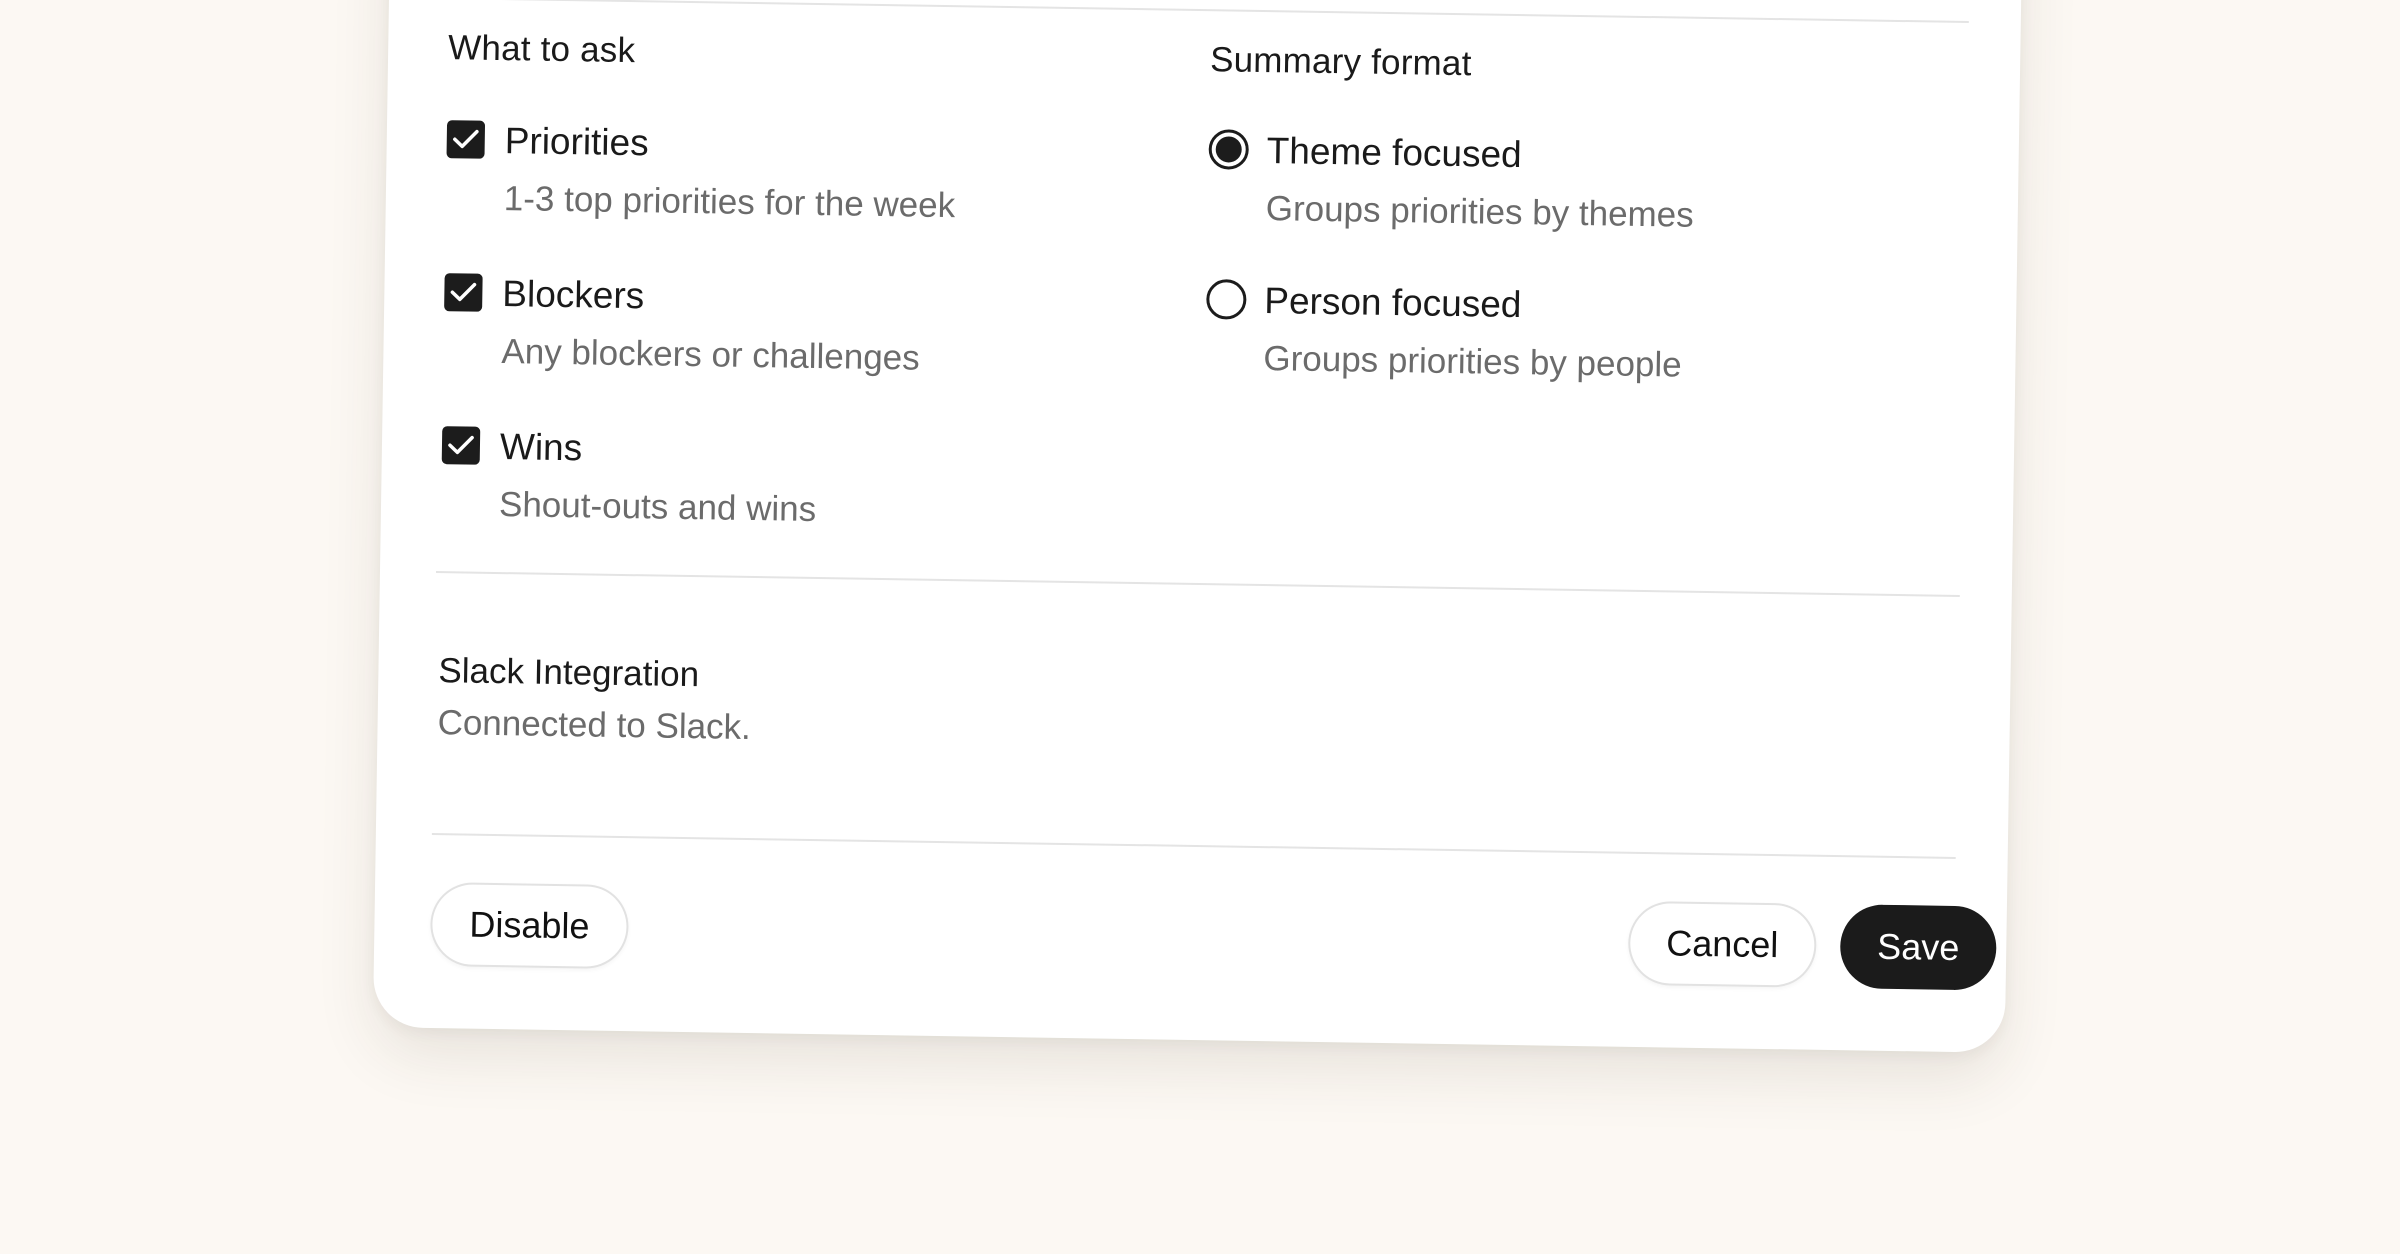 The image size is (2400, 1254). What do you see at coordinates (541, 49) in the screenshot?
I see `what-to-ask-heading: What to ask` at bounding box center [541, 49].